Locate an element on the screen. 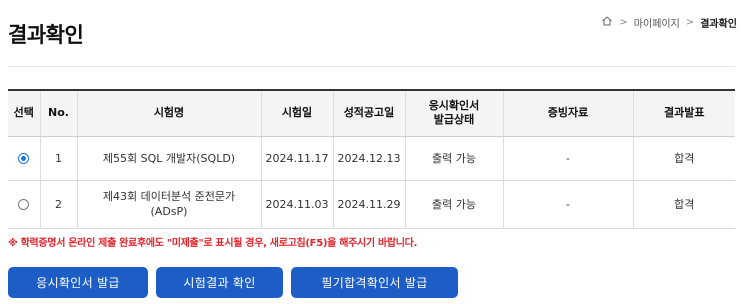  exam-date: 2024.11.03 is located at coordinates (296, 204).